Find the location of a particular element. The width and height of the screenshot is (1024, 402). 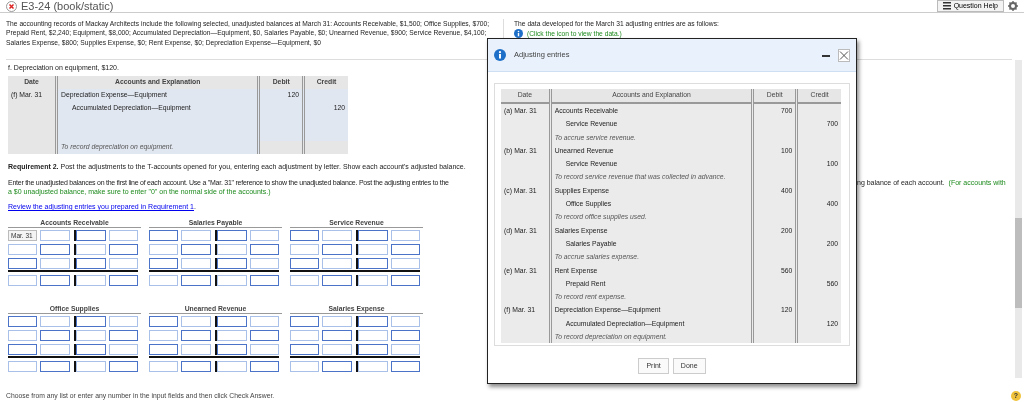

info-icon is located at coordinates (518, 33).